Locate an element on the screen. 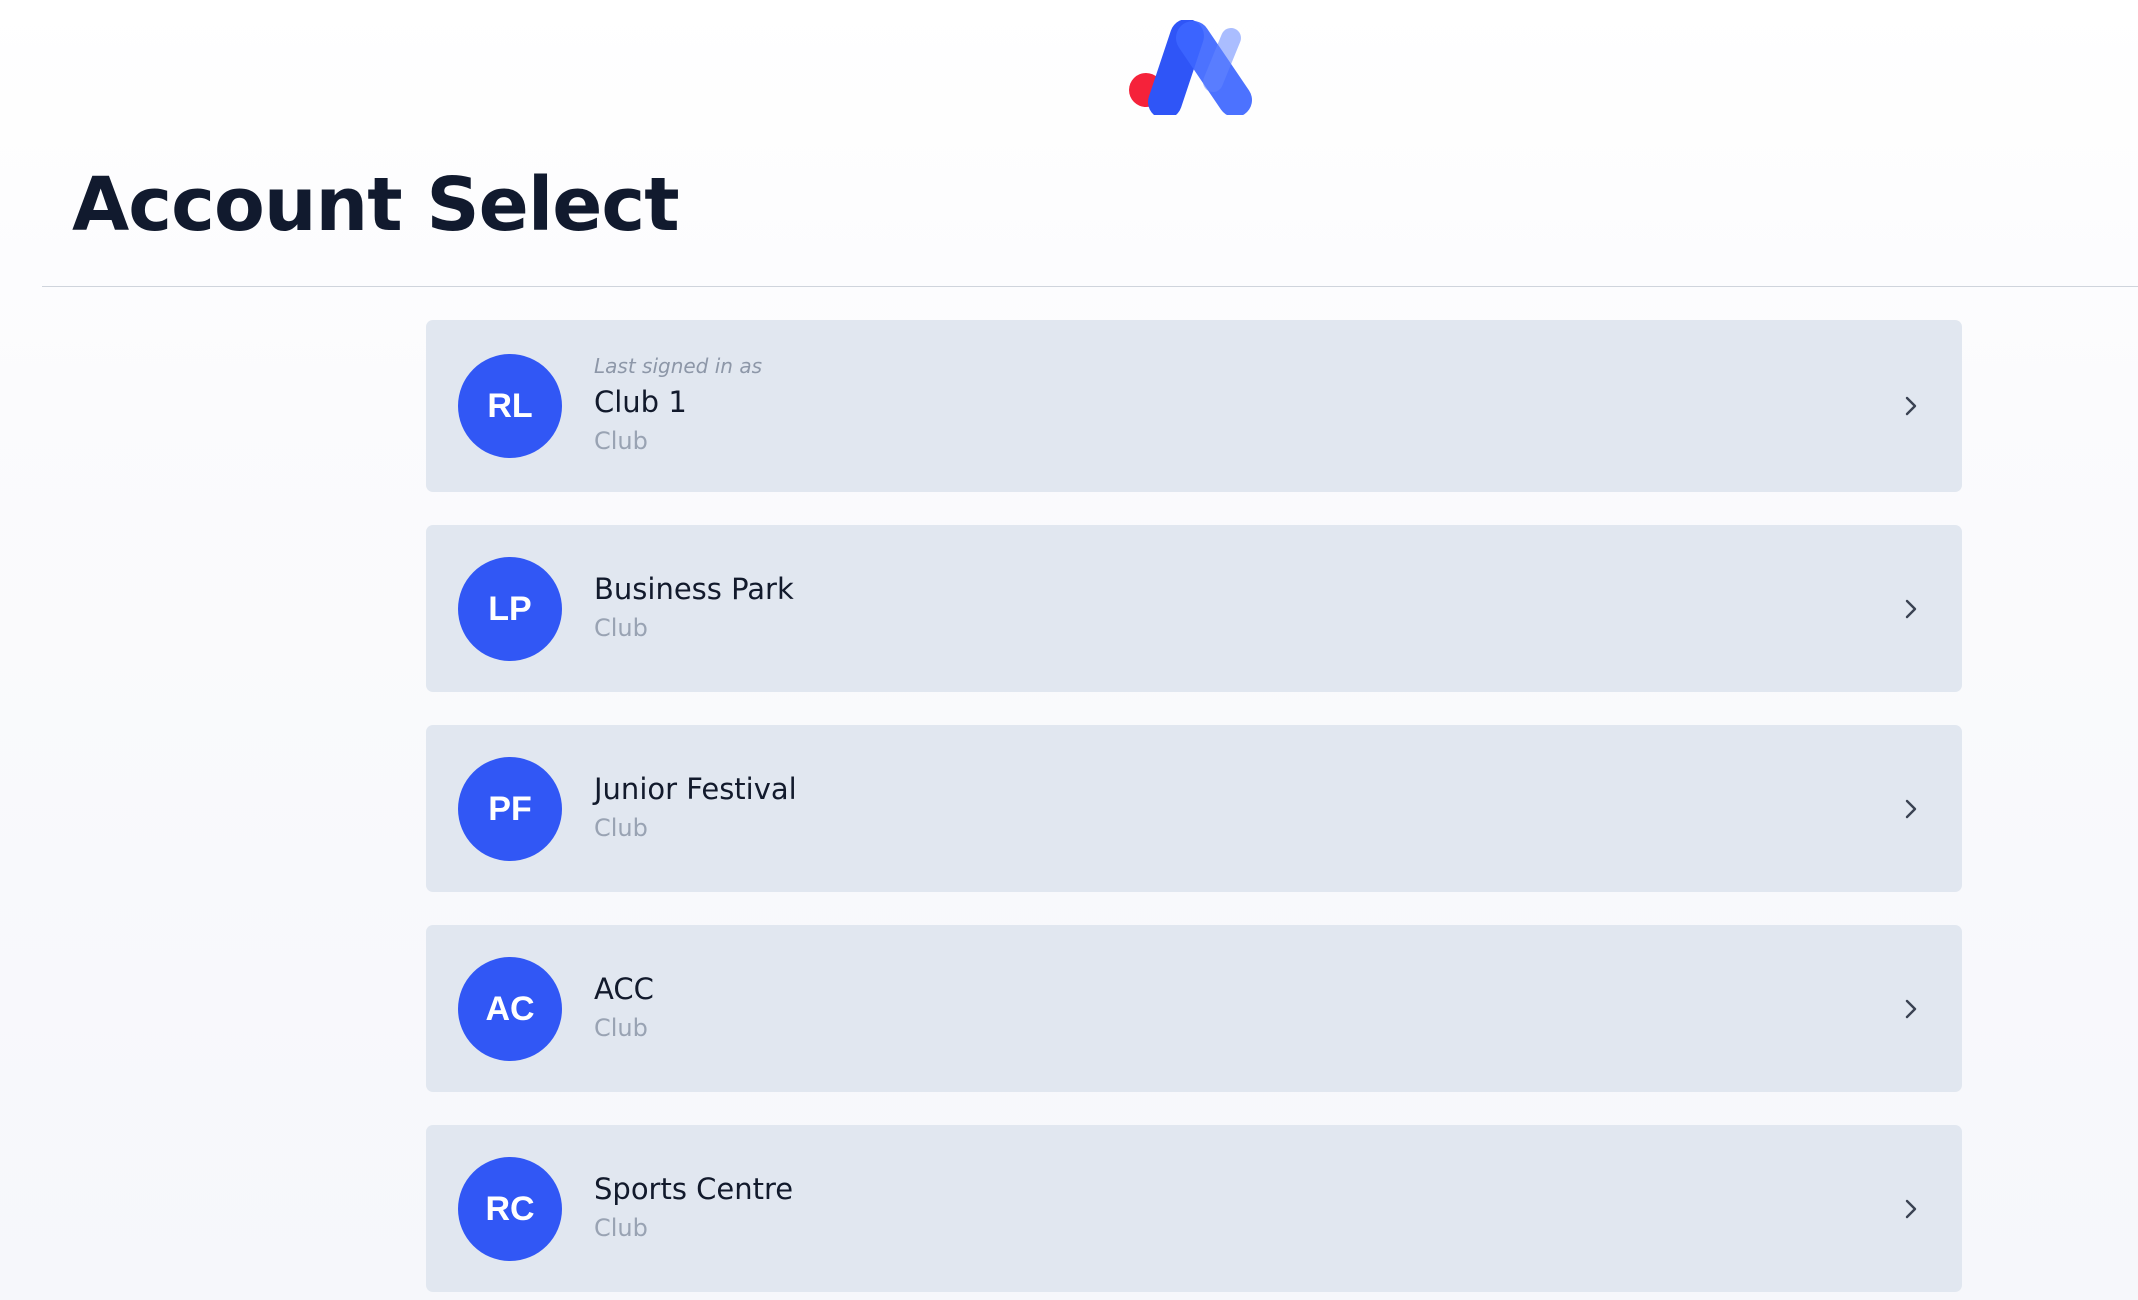 The height and width of the screenshot is (1300, 2138). account-card-sports-centre: RC Sports Centre Club is located at coordinates (1194, 1208).